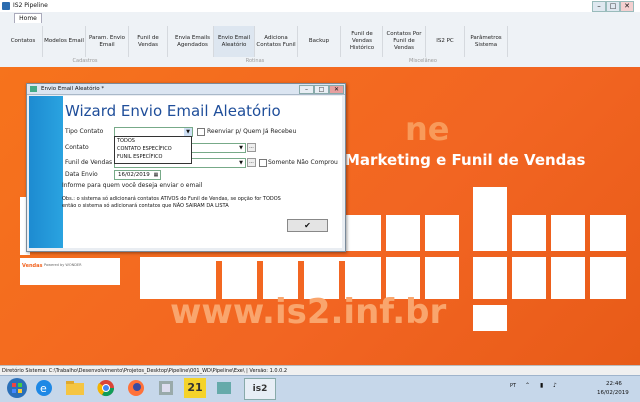 This screenshot has width=640, height=402. Describe the element at coordinates (126, 141) in the screenshot. I see `dropdown-option-todos: TODOS` at that location.